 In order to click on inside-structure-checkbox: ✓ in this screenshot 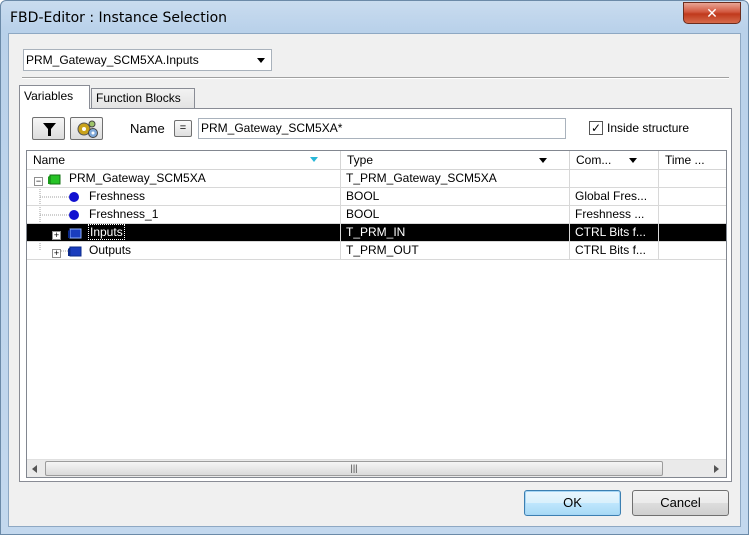, I will do `click(596, 128)`.